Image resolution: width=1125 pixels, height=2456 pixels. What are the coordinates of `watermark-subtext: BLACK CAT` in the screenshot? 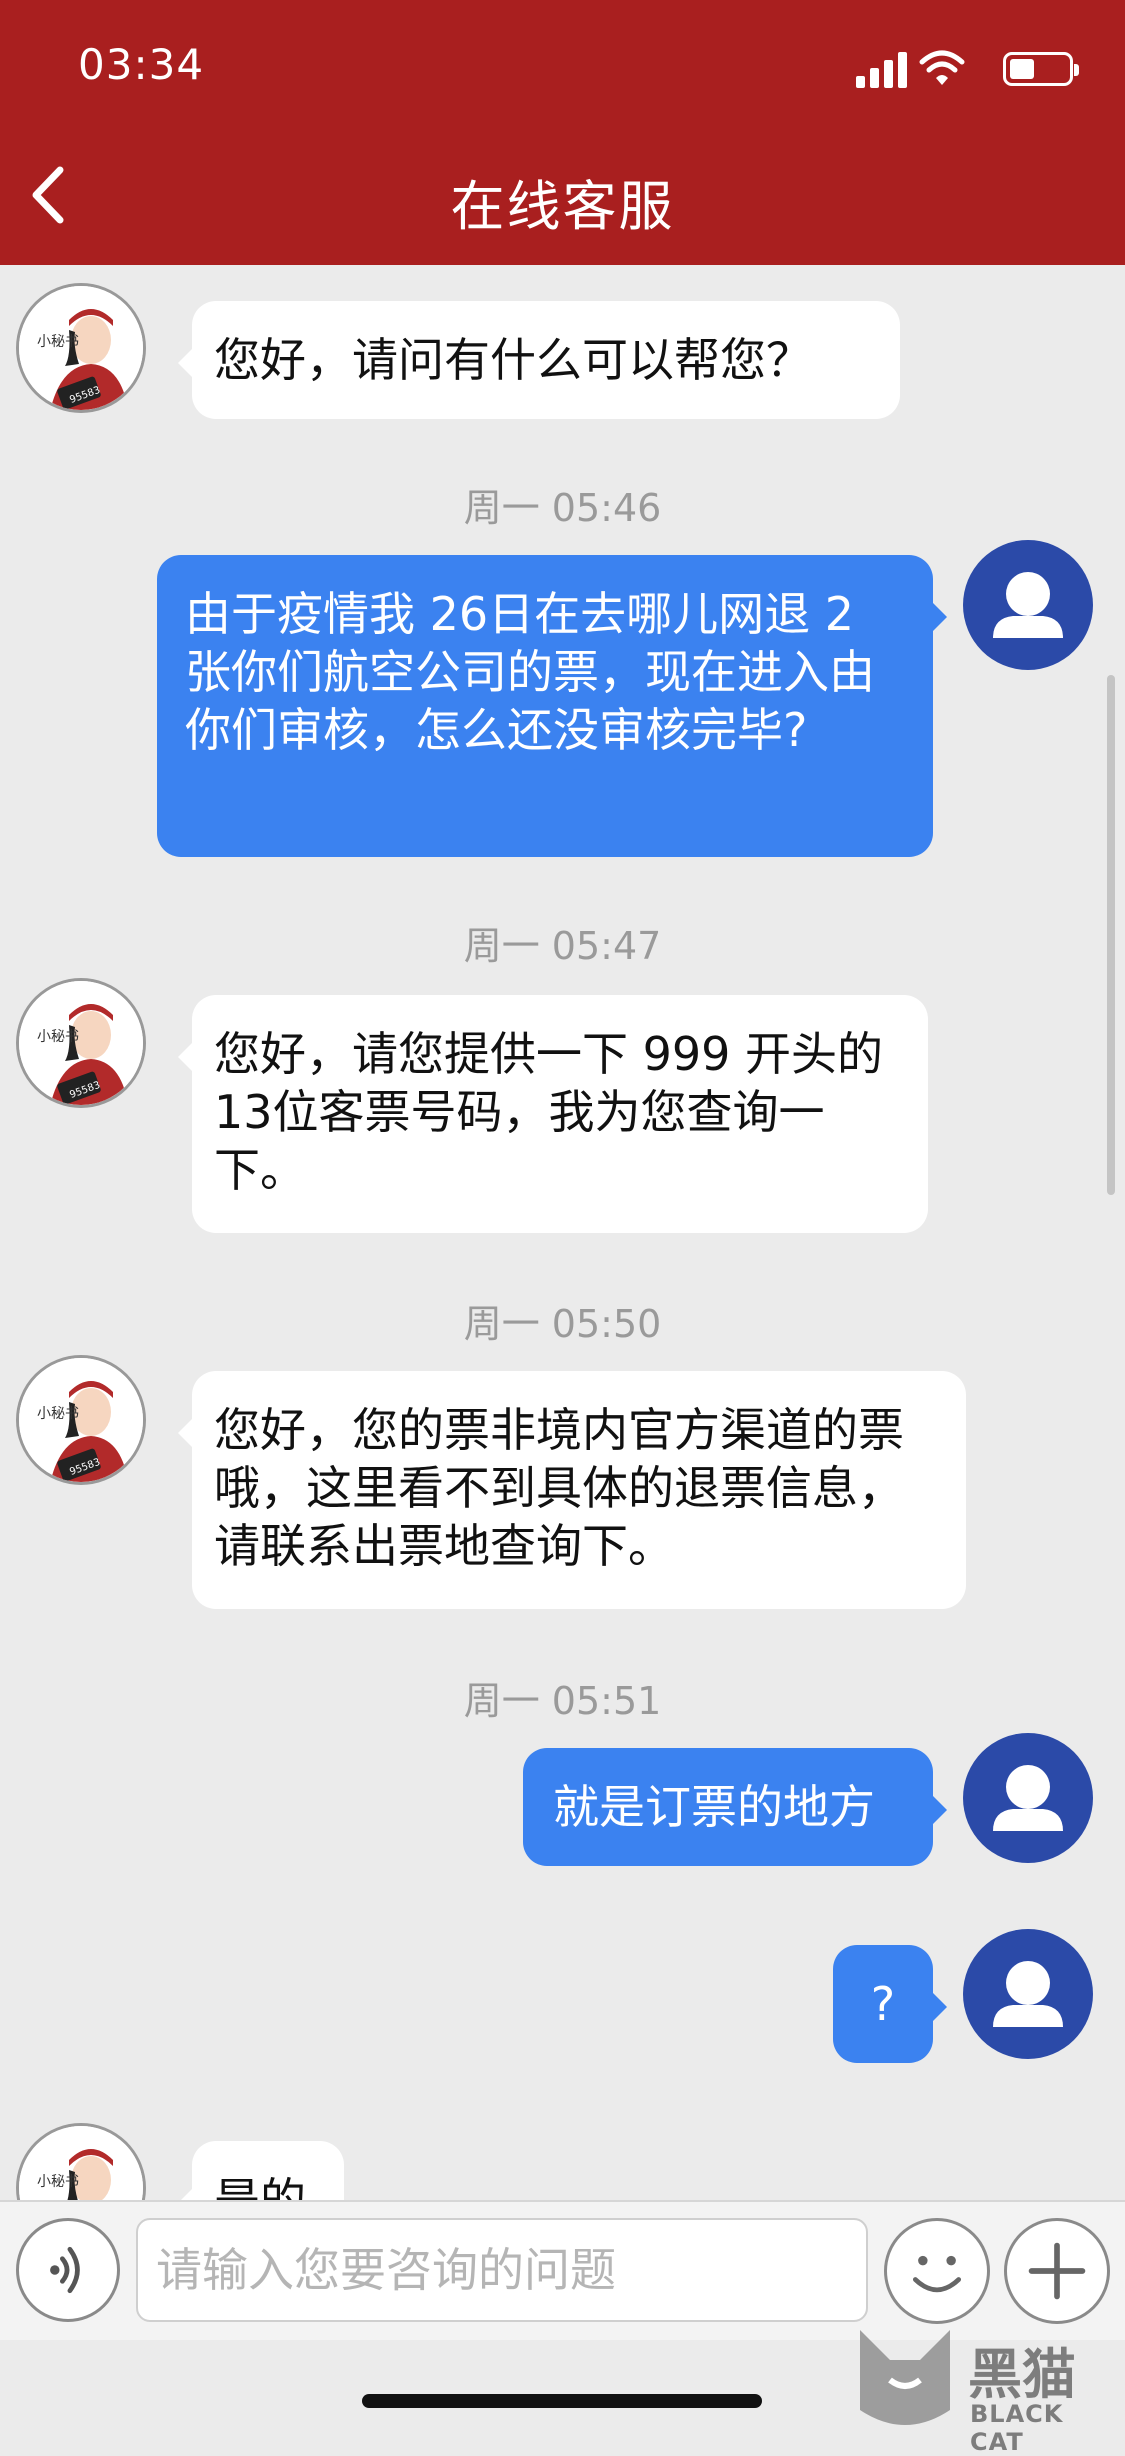 It's located at (1017, 2428).